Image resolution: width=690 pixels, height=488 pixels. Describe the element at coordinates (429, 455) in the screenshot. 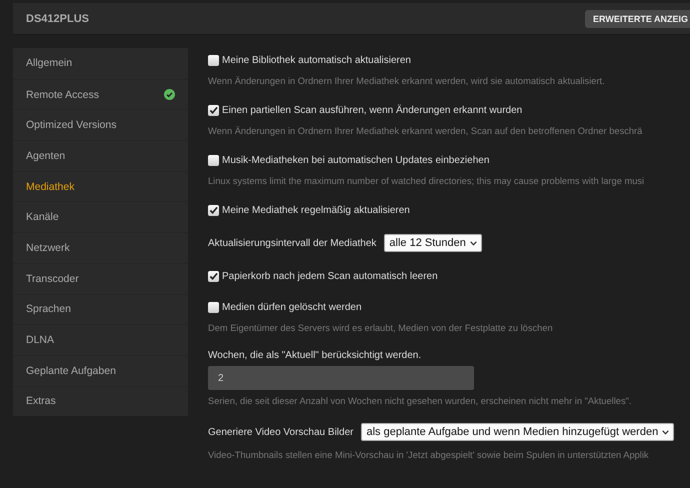

I see `help-text: Video-Thumbnails stellen eine Mini-Vorschau in 'Jetzt abgespielt' sowie beim Spulen in unterstützten Applik` at that location.